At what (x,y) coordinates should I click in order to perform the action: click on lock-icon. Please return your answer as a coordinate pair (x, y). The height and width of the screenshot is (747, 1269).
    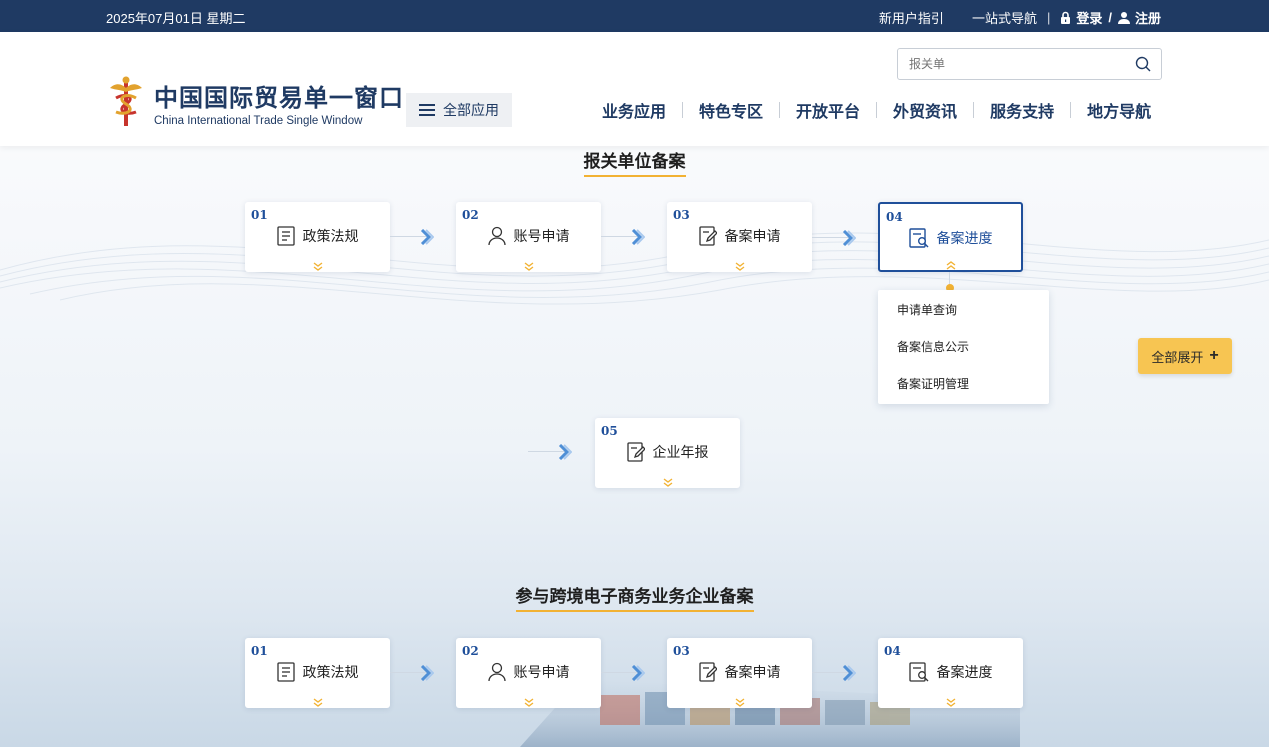
    Looking at the image, I should click on (1065, 17).